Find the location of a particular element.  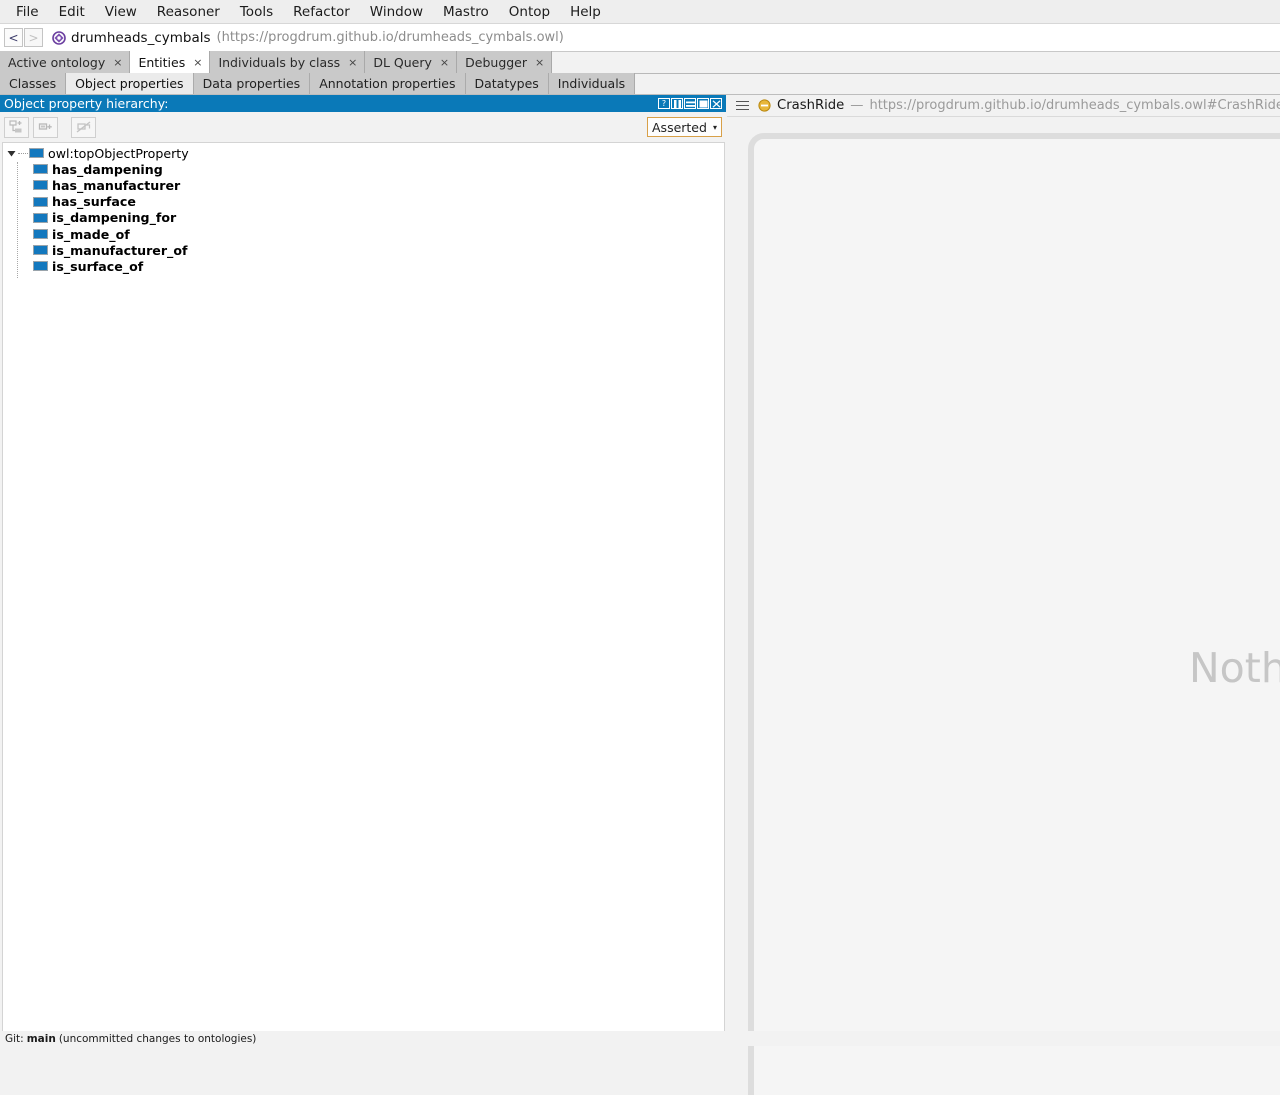

chevron-down-icon is located at coordinates (11, 153).